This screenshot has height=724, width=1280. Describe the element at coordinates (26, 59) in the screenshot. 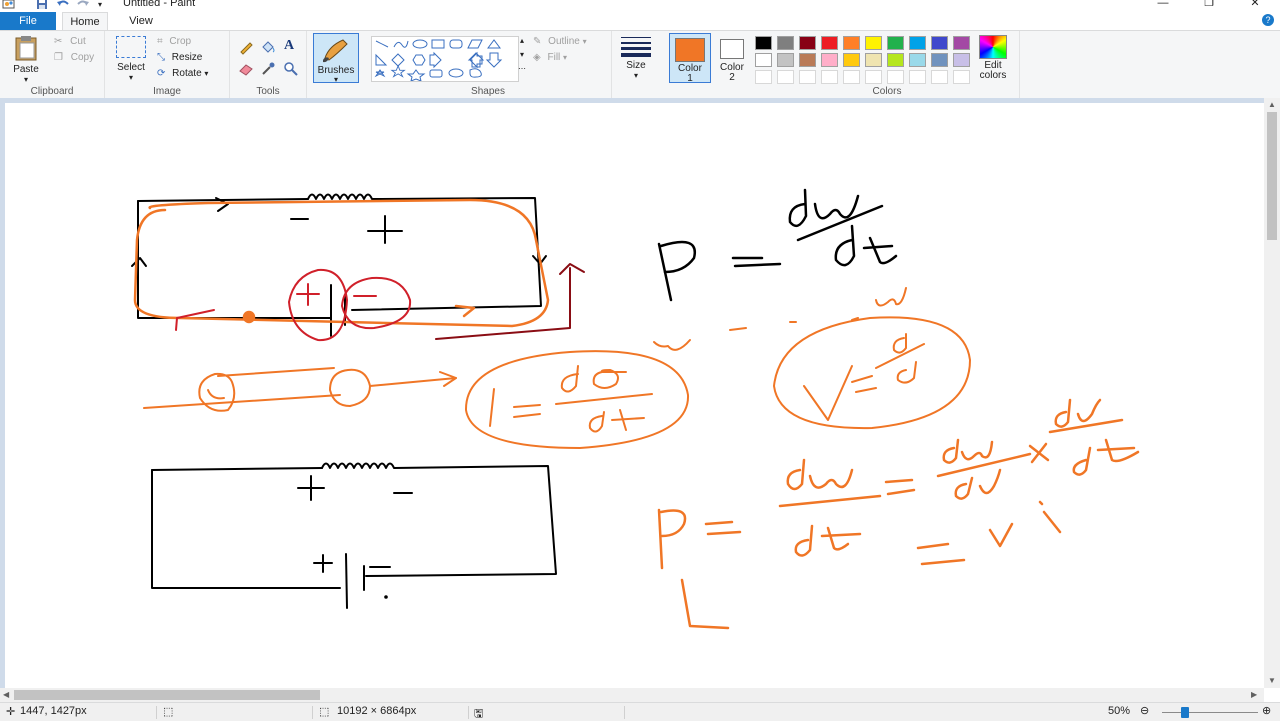

I see `paste-button: Paste ▾` at that location.